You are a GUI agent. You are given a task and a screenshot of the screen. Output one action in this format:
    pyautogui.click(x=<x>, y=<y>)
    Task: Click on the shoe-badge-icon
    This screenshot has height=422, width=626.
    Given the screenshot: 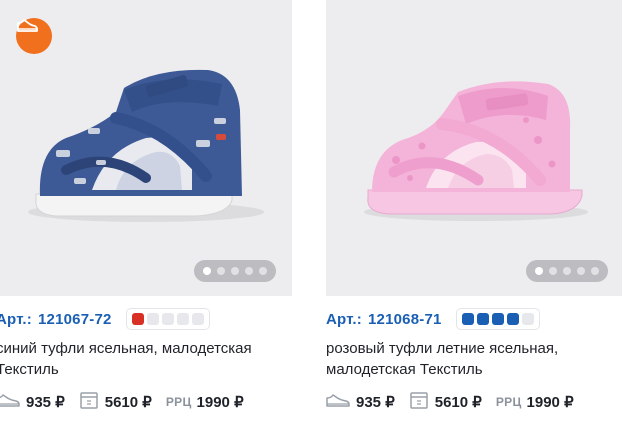 What is the action you would take?
    pyautogui.click(x=34, y=36)
    